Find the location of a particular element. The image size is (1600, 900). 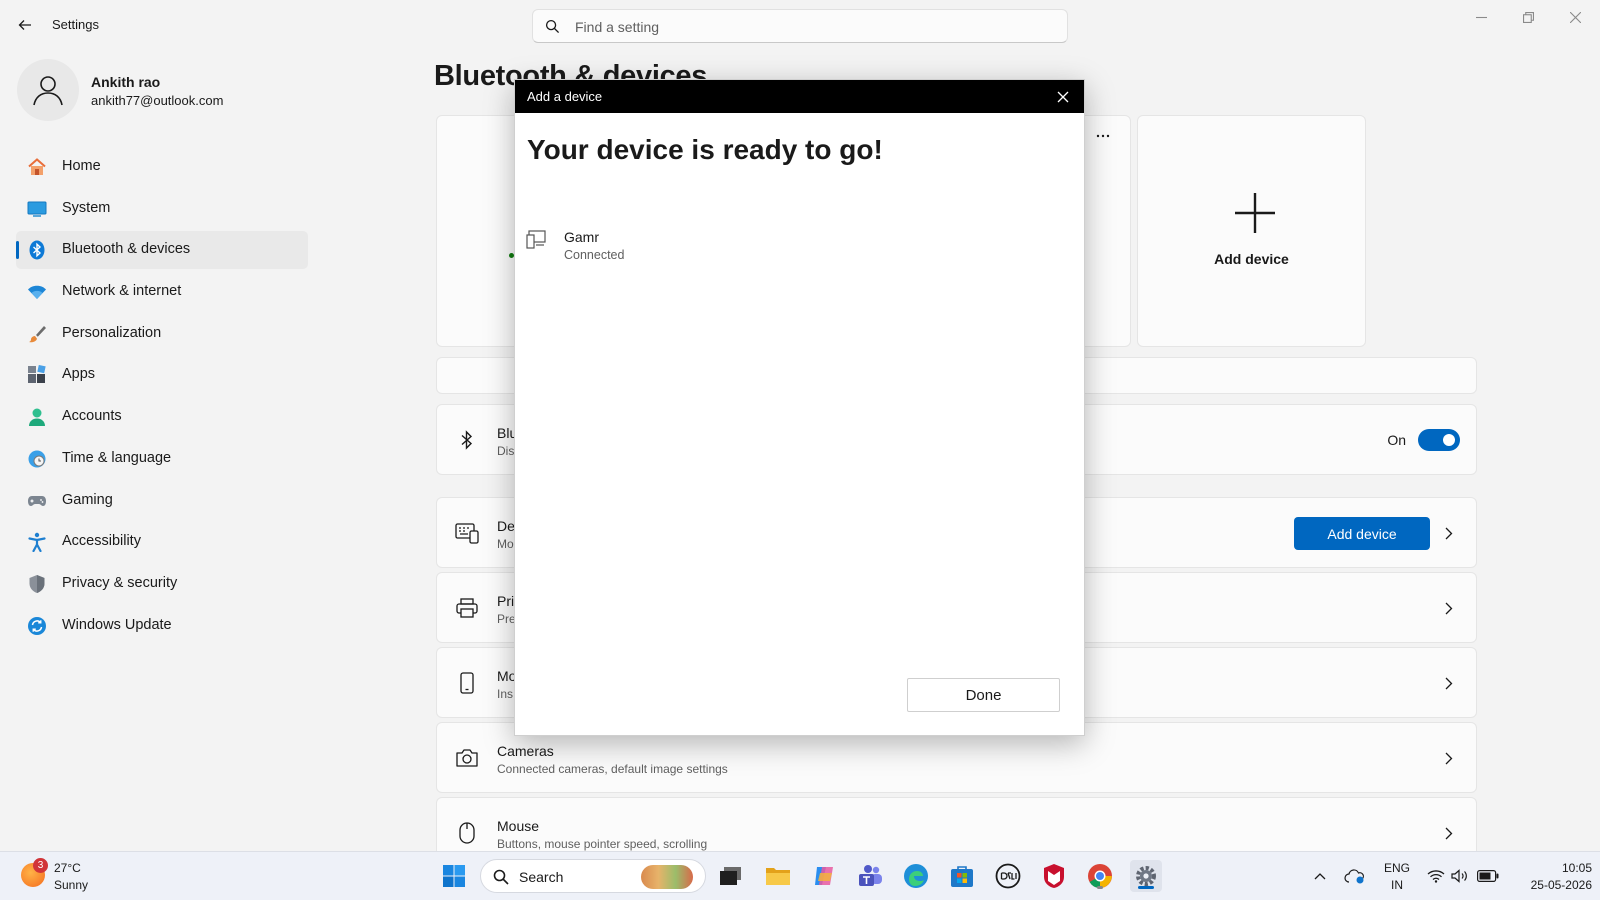

edge-button is located at coordinates (916, 876).